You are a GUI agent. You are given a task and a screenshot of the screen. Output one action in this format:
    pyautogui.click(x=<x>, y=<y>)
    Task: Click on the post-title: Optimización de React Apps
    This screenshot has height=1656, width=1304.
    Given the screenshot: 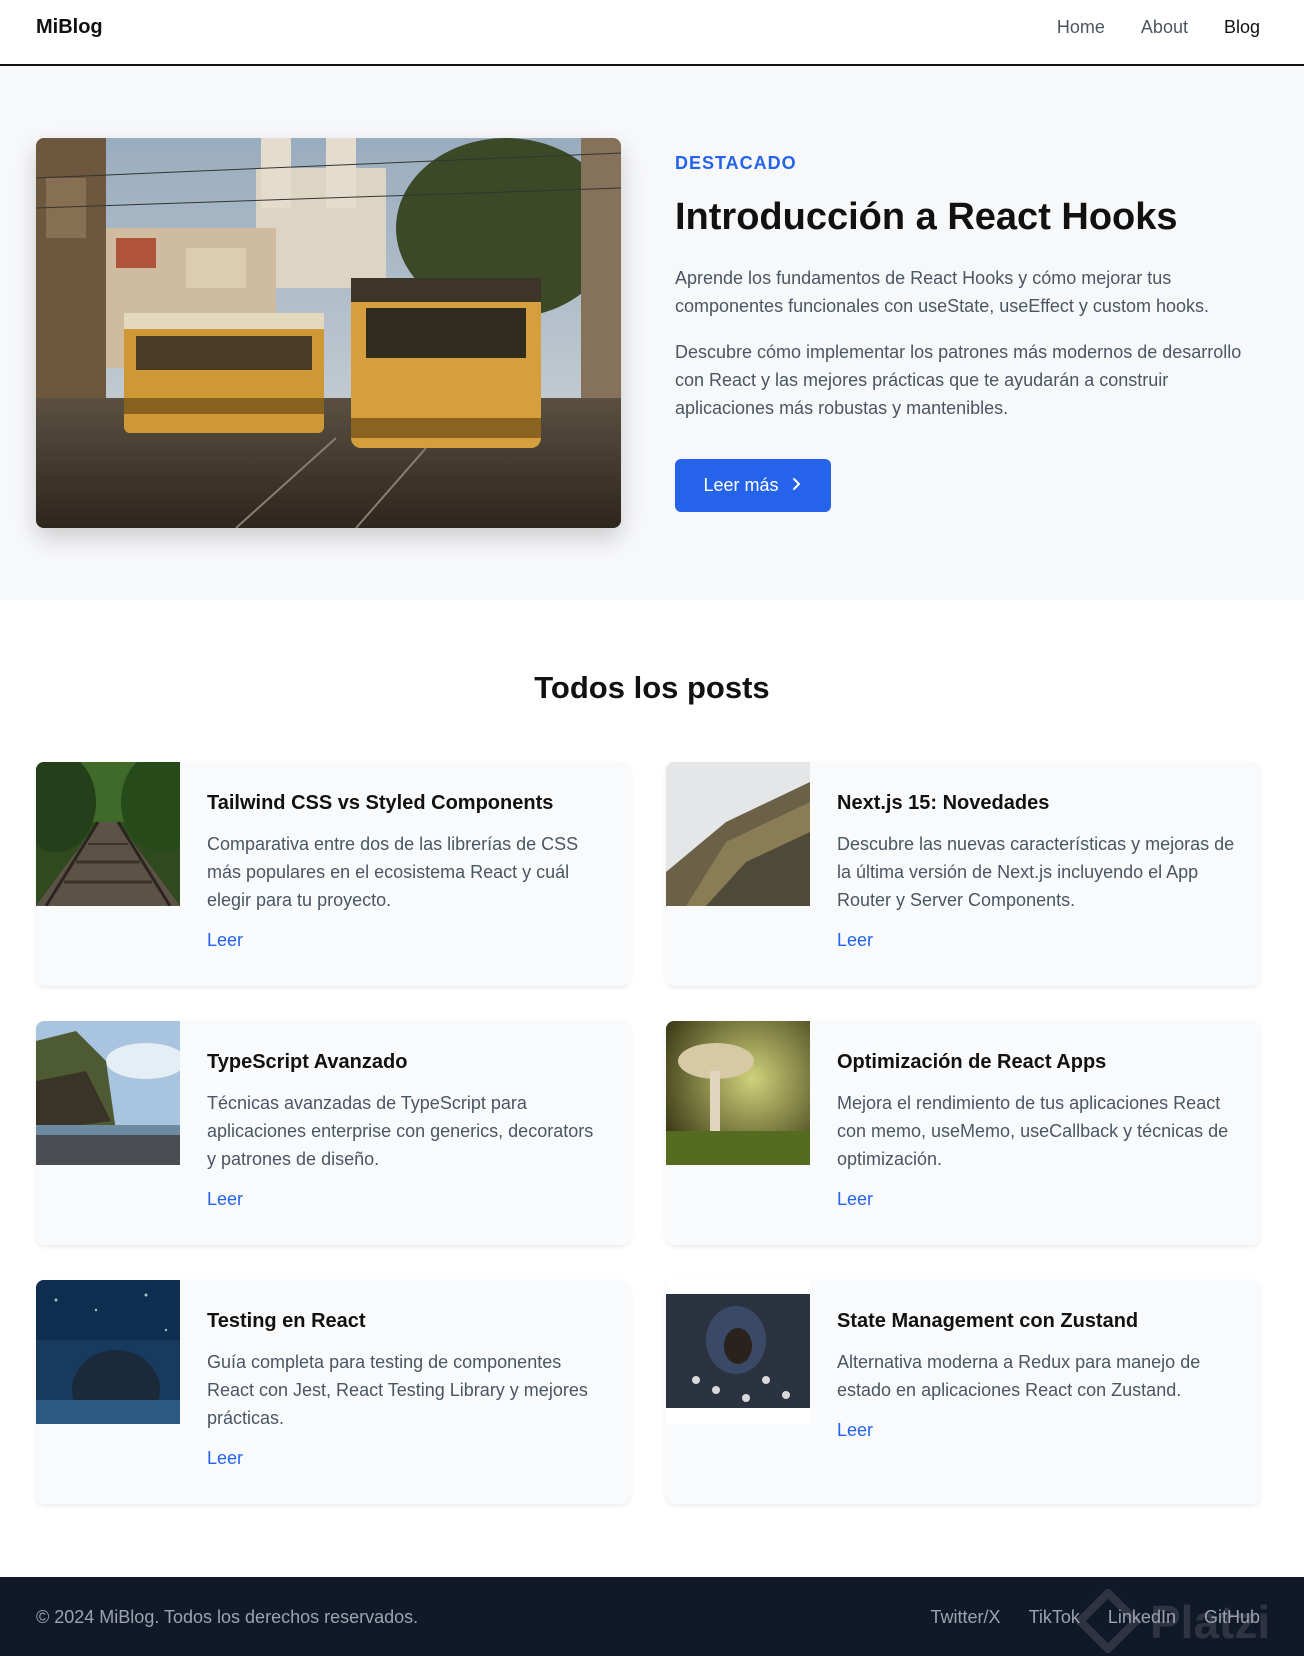 What is the action you would take?
    pyautogui.click(x=972, y=1062)
    